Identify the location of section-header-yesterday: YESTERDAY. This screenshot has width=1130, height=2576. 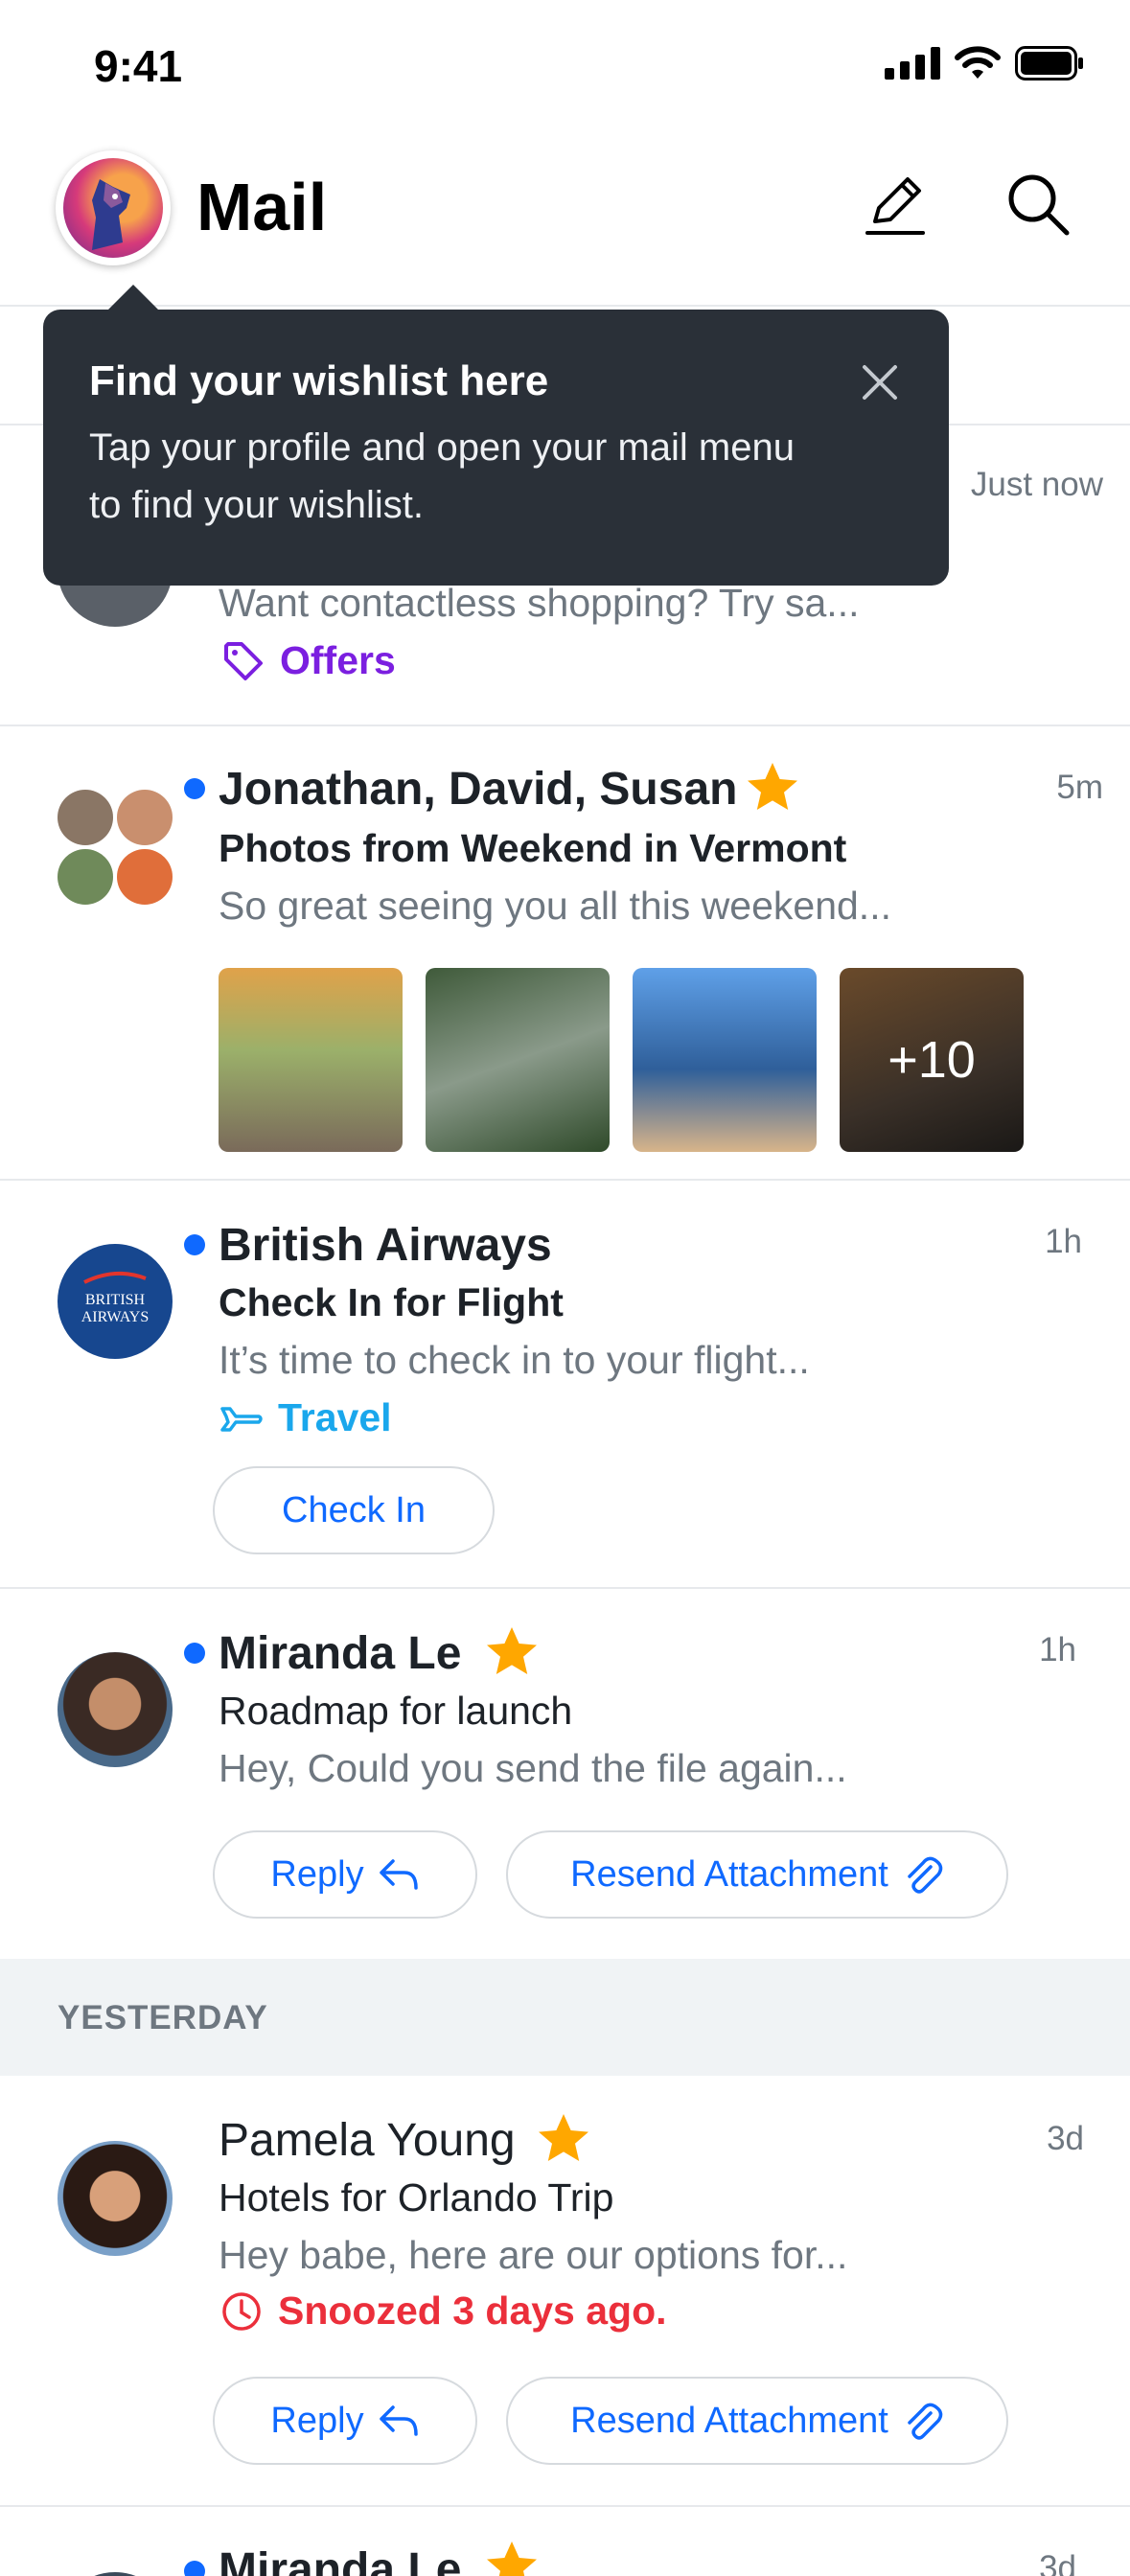
(565, 2018).